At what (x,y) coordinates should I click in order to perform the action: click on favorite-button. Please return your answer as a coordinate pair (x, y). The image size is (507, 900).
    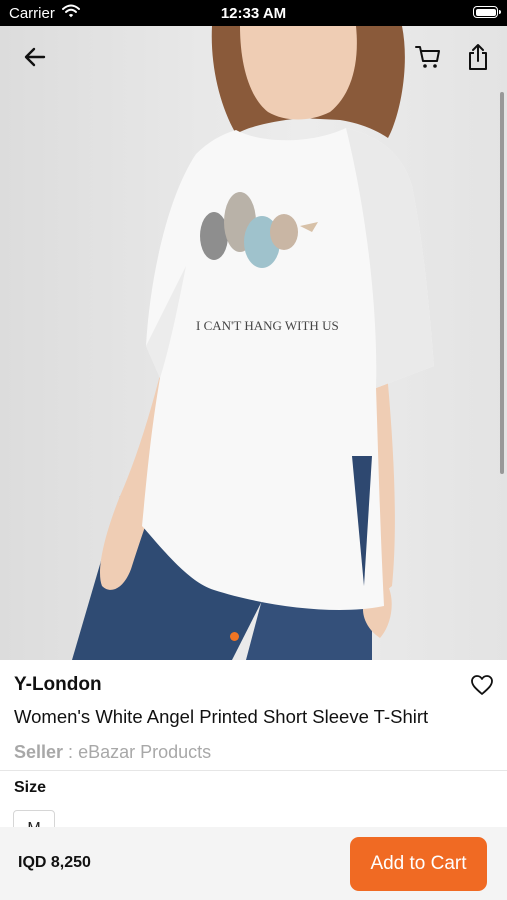
    Looking at the image, I should click on (482, 685).